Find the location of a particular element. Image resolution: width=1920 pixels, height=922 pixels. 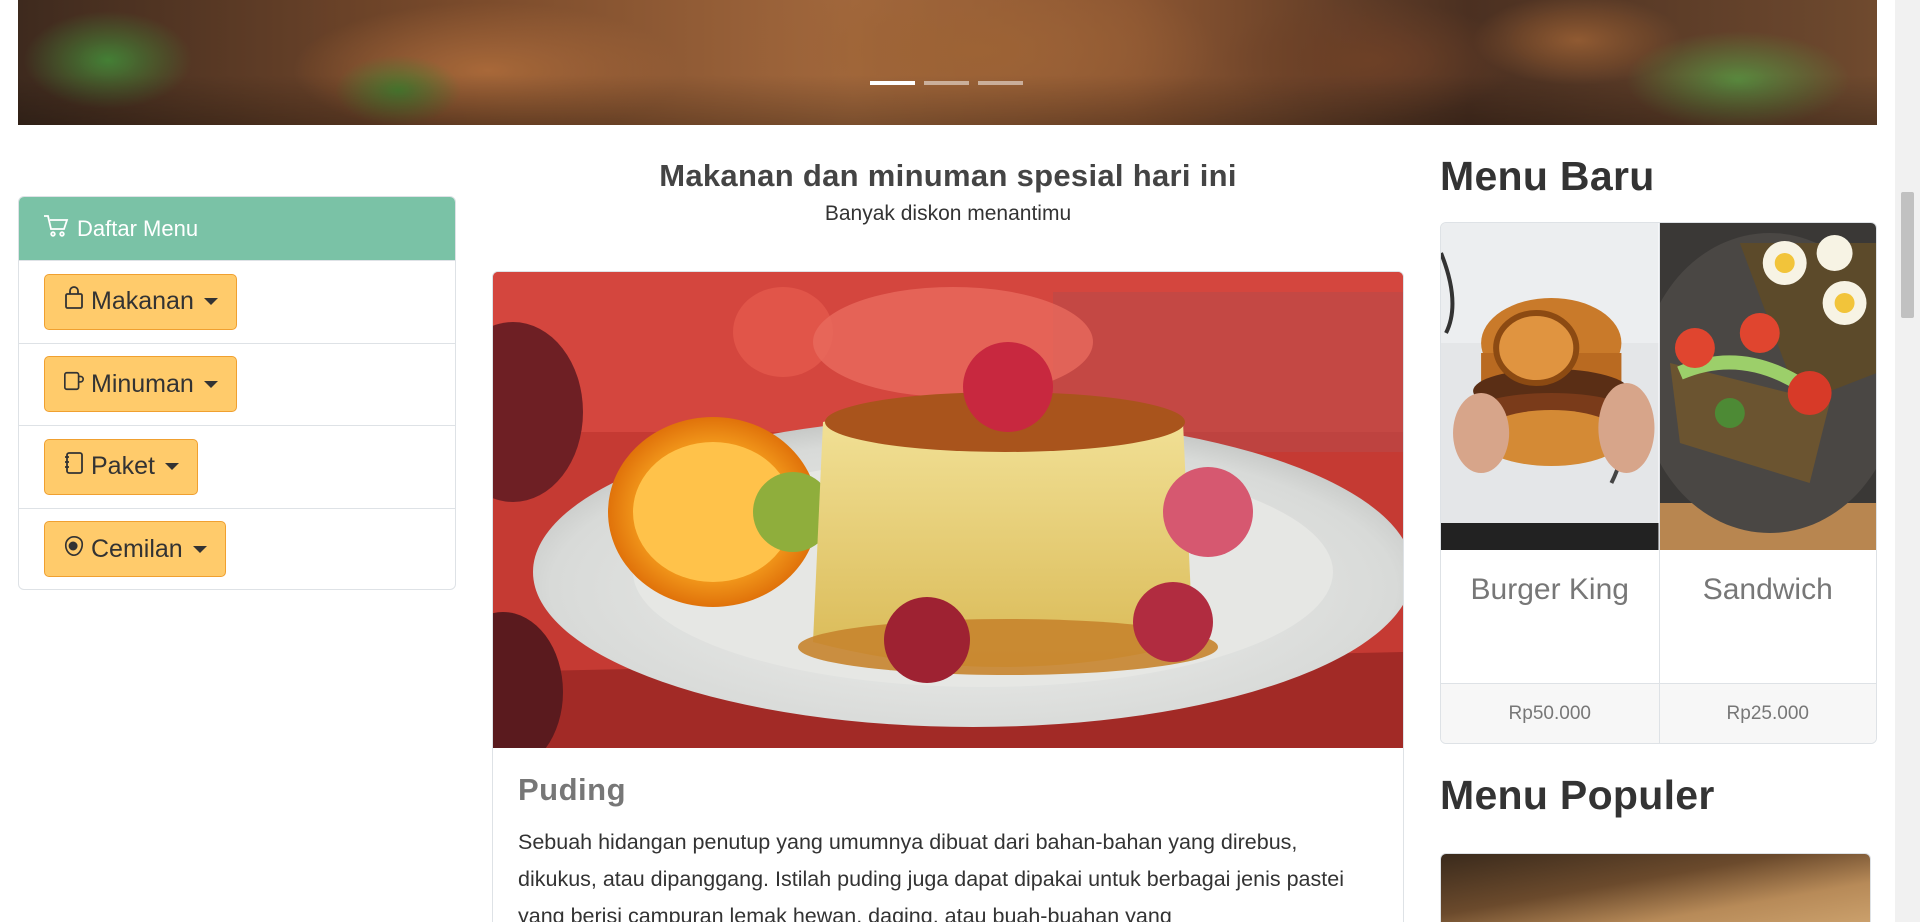

cup-icon is located at coordinates (74, 384).